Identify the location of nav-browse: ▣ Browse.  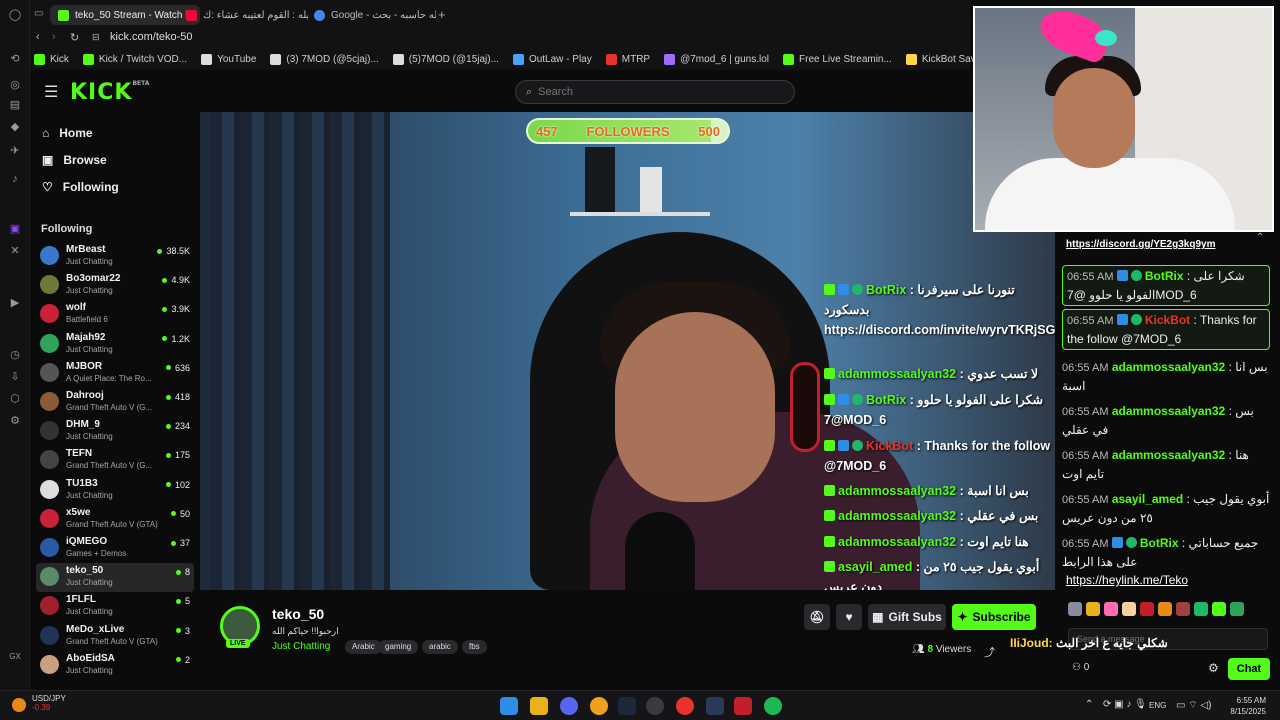
(74, 160).